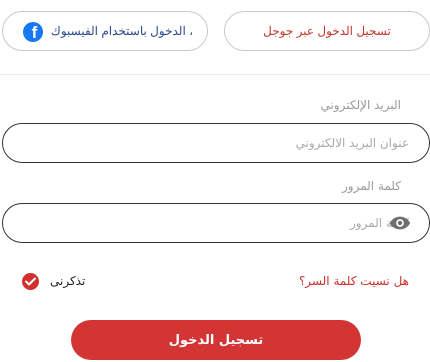 The width and height of the screenshot is (430, 362). I want to click on facebook-login-button: ، الدخول باستخدام الفيسبوك f, so click(105, 31).